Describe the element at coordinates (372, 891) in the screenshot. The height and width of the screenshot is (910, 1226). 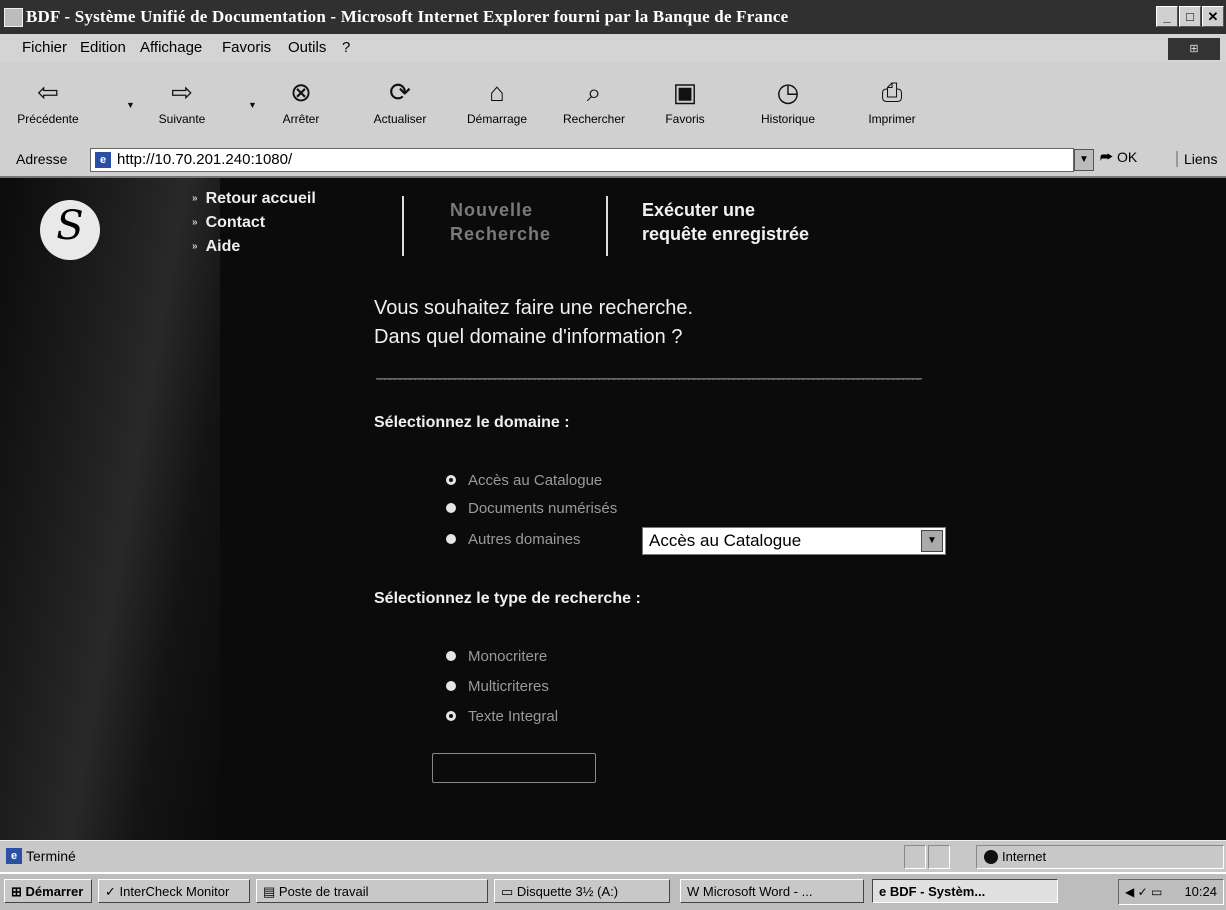
I see `task-poste-de-travail: ▤ Poste de travail` at that location.